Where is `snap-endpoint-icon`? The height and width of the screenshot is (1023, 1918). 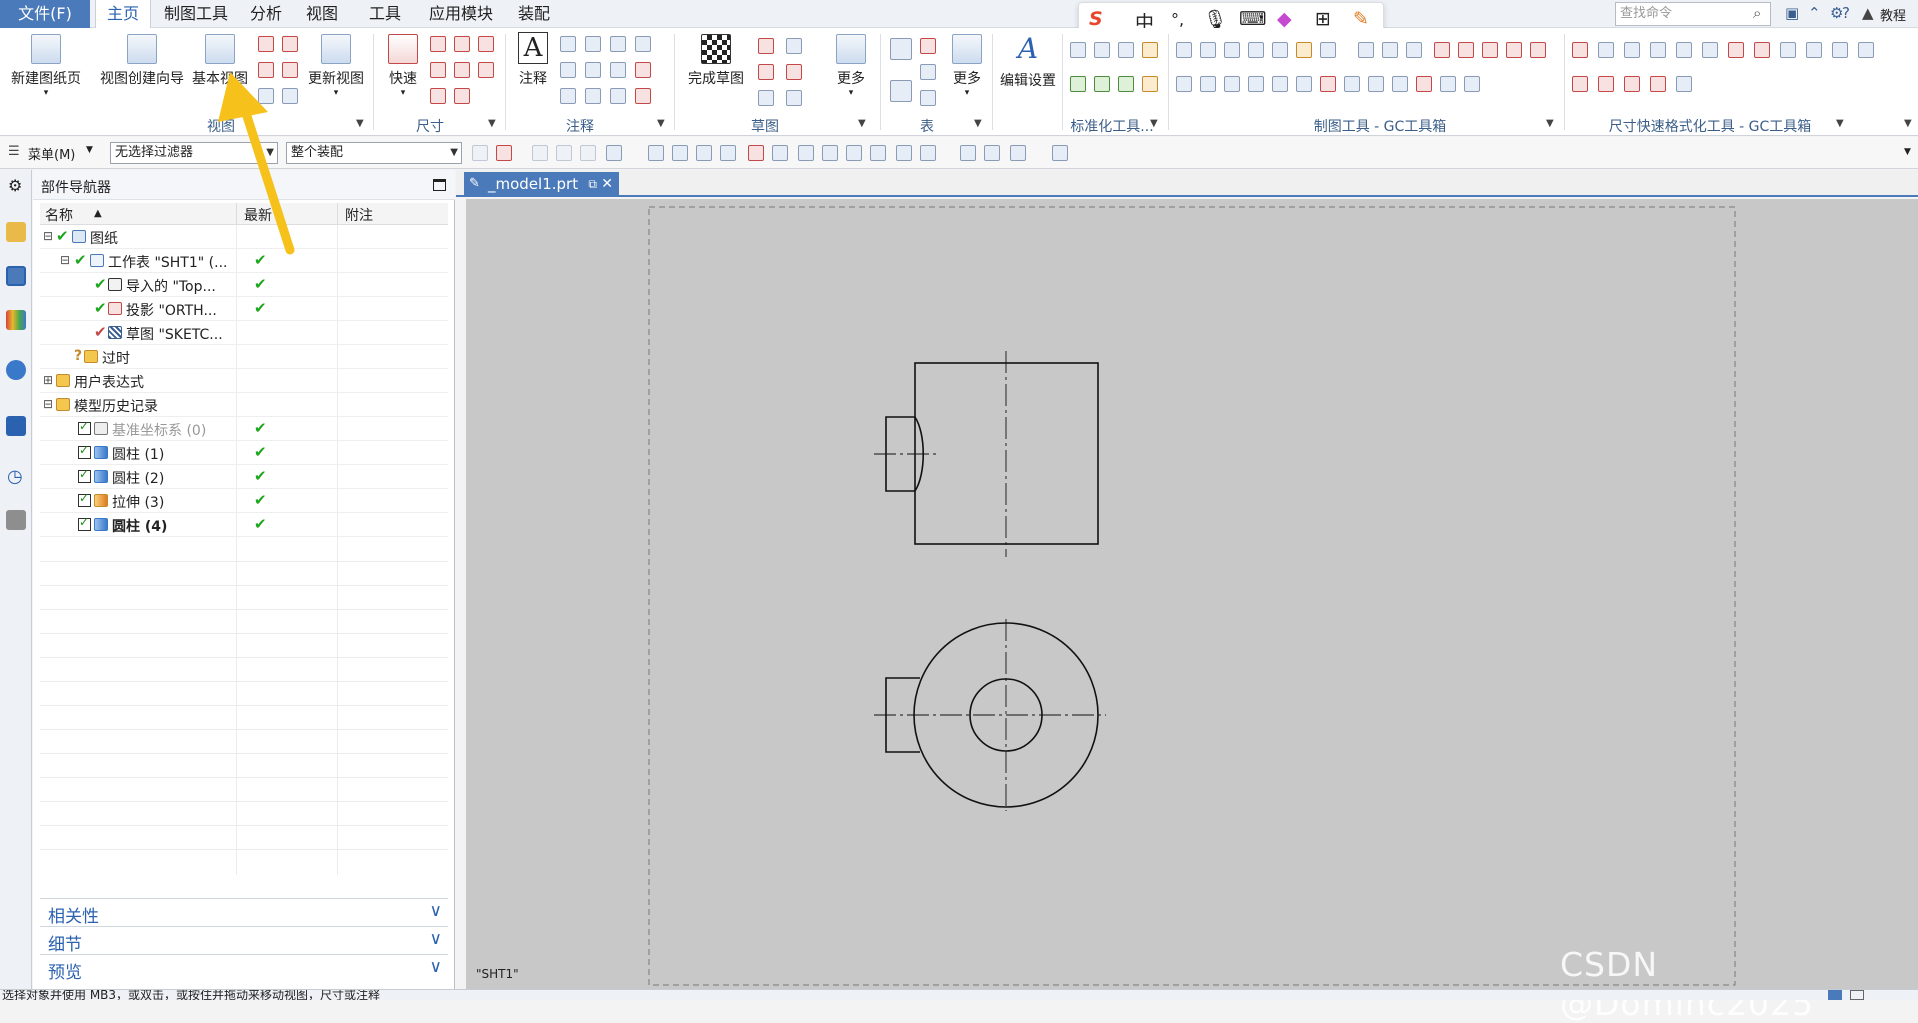
snap-endpoint-icon is located at coordinates (656, 153).